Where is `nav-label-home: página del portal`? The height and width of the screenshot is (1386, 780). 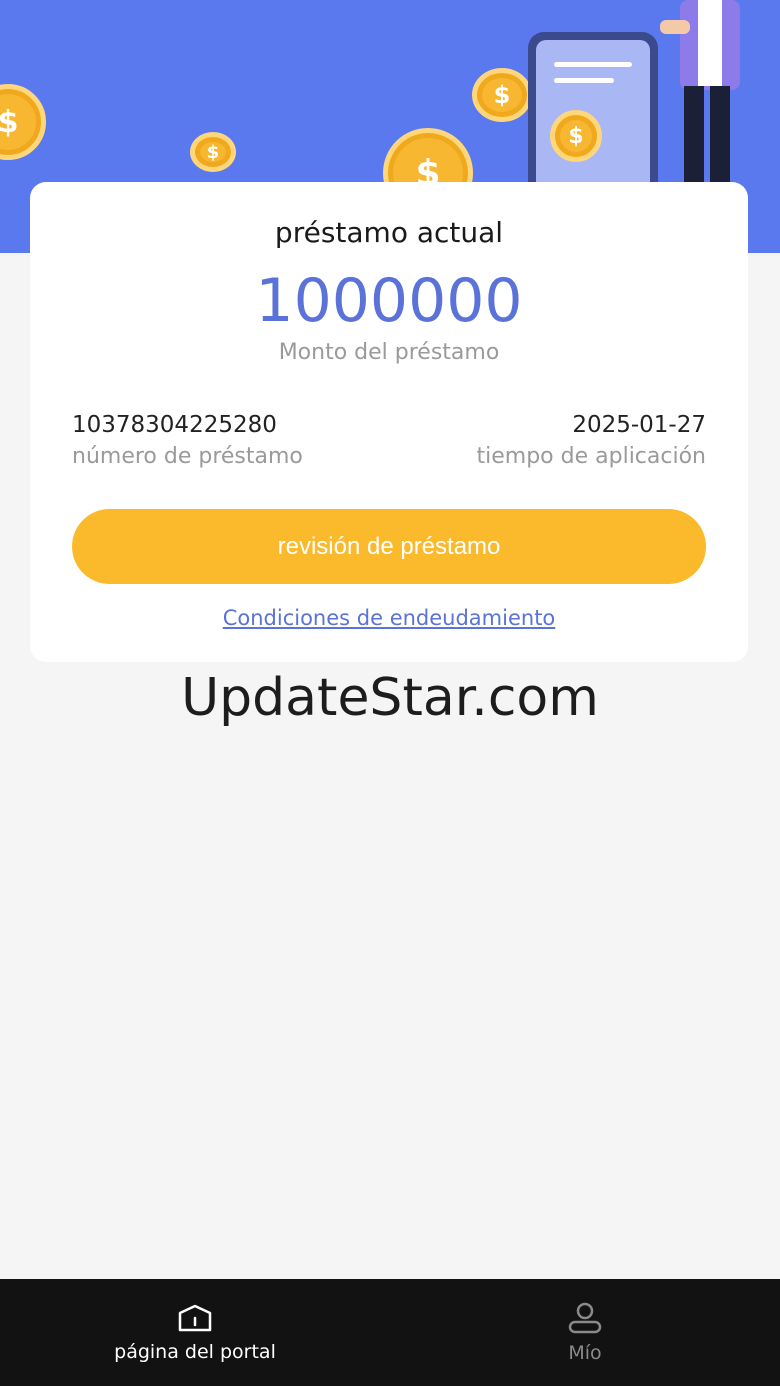 nav-label-home: página del portal is located at coordinates (195, 1351).